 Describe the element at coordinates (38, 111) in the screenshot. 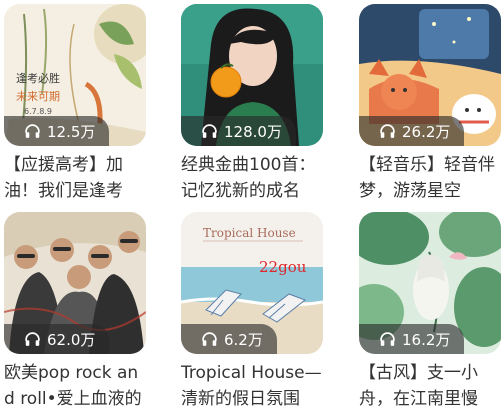

I see `cover-text-line3: 6.7.8.9` at that location.